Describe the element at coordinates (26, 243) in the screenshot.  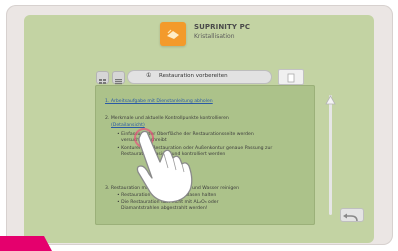
I see `pink-accent-corner` at that location.